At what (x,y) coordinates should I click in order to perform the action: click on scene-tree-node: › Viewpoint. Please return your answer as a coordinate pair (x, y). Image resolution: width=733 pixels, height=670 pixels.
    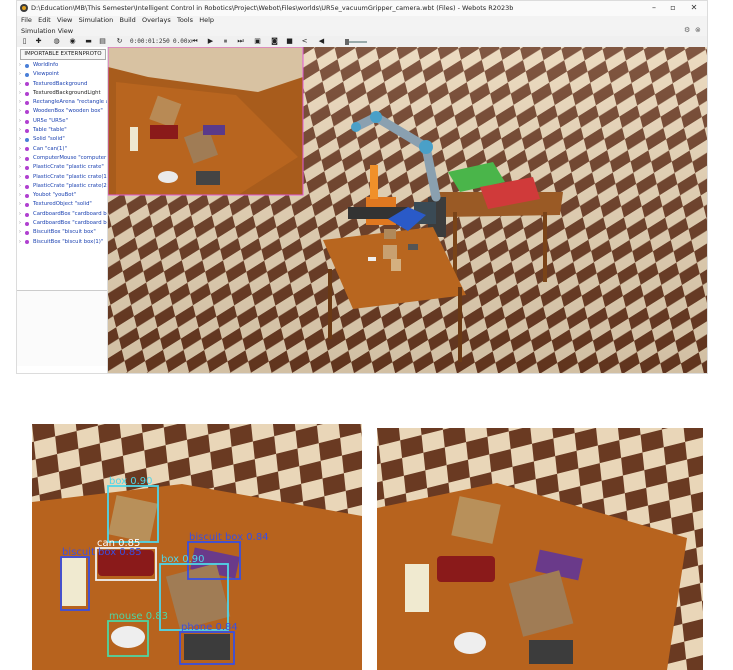
    Looking at the image, I should click on (63, 74).